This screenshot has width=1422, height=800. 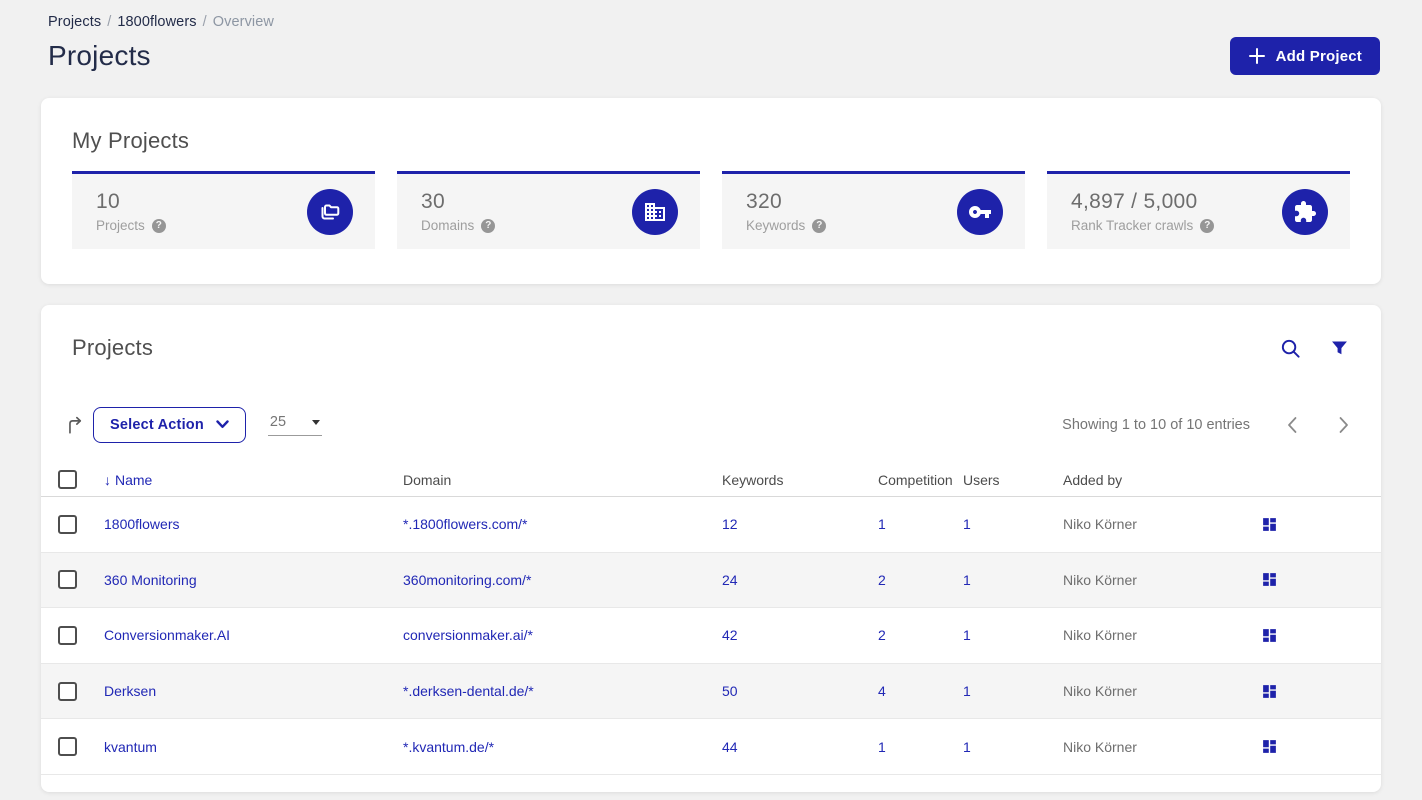 I want to click on column-header-name: ↓ Name, so click(x=253, y=480).